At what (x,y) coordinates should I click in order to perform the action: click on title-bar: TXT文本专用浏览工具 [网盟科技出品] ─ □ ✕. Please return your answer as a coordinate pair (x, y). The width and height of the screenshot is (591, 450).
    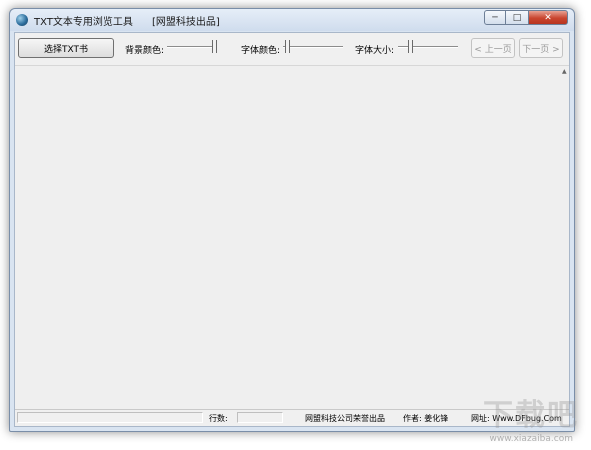
    Looking at the image, I should click on (292, 20).